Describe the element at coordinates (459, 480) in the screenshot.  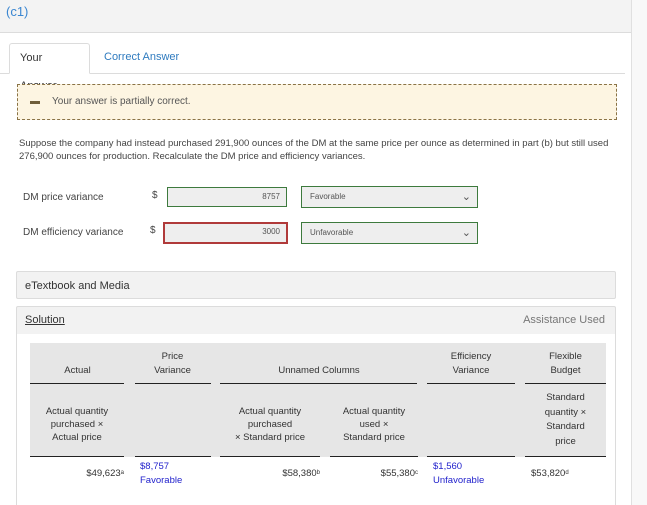
I see `variance-label: Unfavorable` at that location.